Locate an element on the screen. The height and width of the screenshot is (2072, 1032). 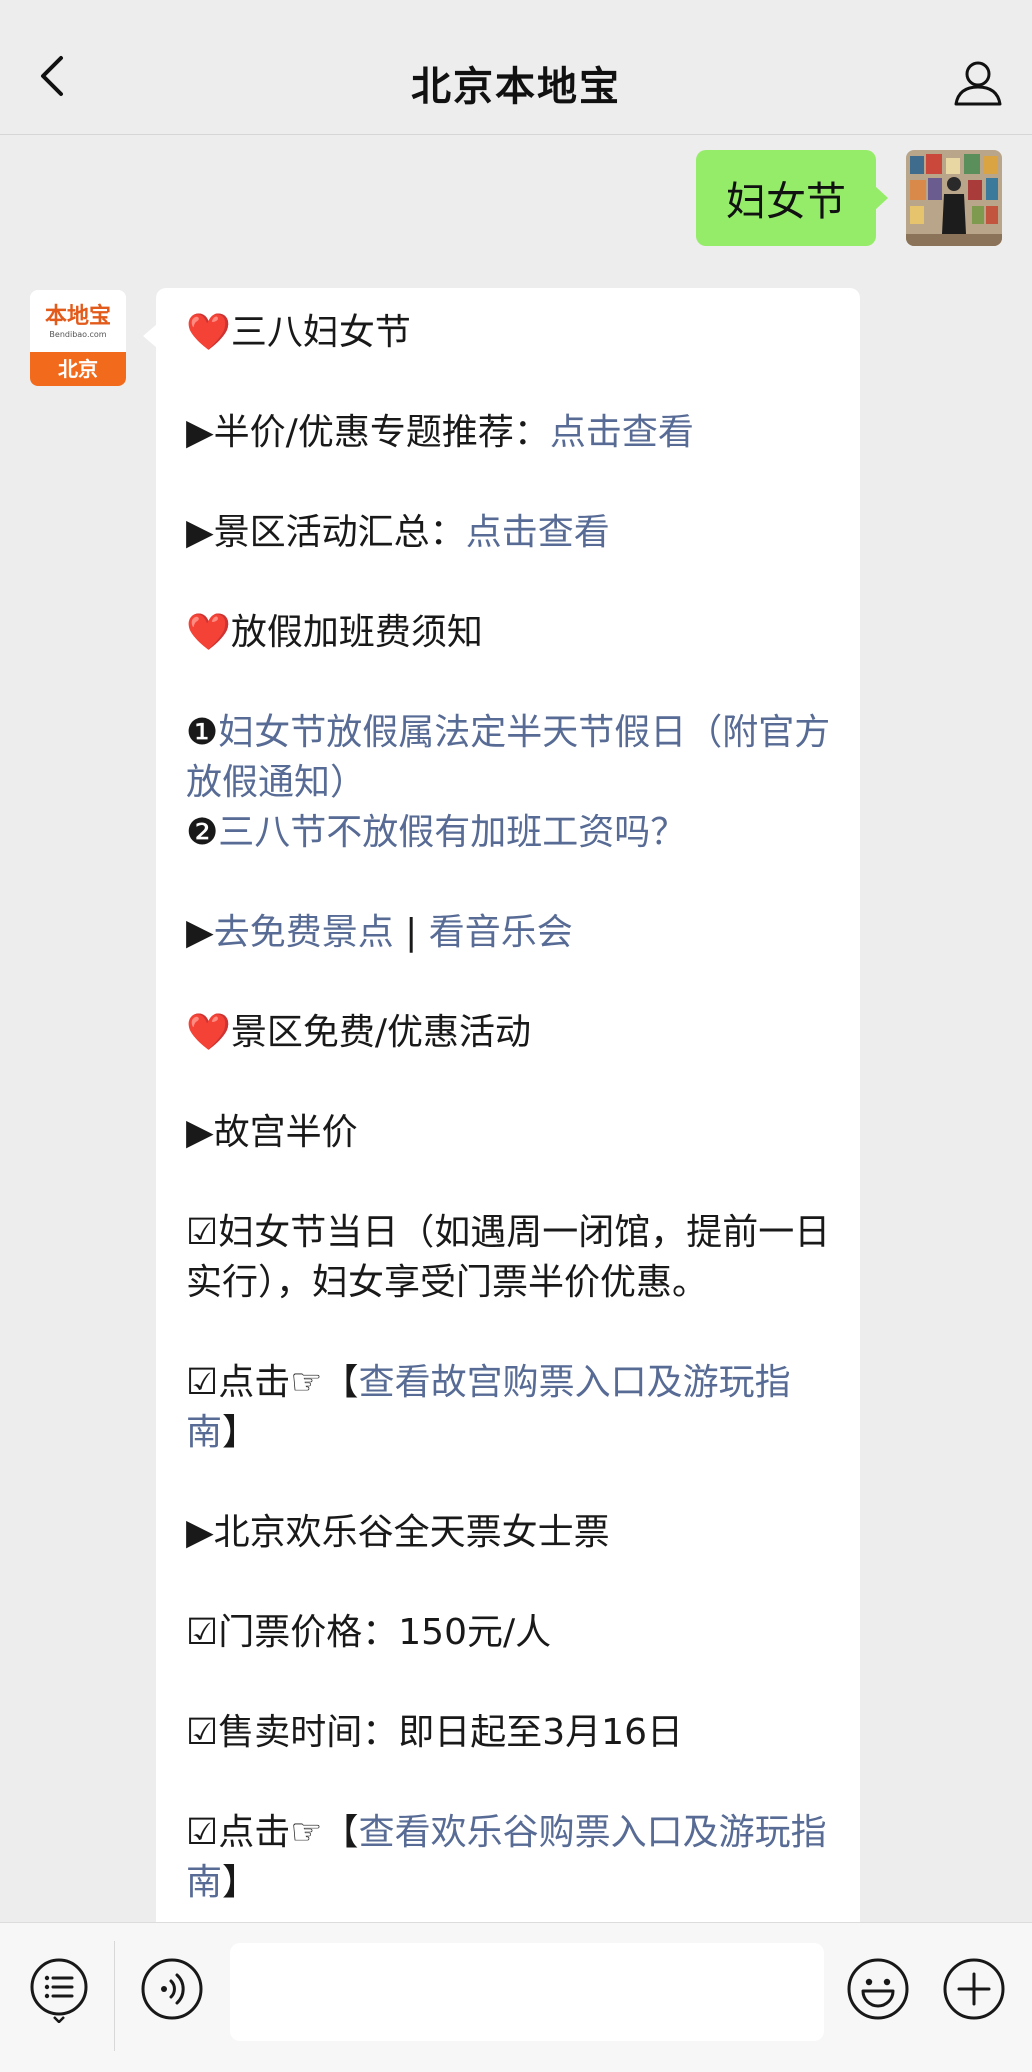
sent-message-bubble: 妇女节 is located at coordinates (792, 198).